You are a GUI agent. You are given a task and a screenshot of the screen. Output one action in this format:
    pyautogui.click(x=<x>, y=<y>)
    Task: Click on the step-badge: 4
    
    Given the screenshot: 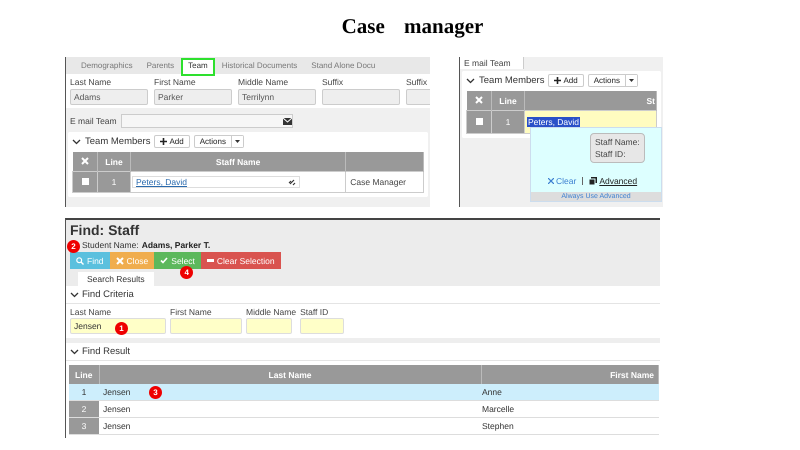 What is the action you would take?
    pyautogui.click(x=187, y=272)
    